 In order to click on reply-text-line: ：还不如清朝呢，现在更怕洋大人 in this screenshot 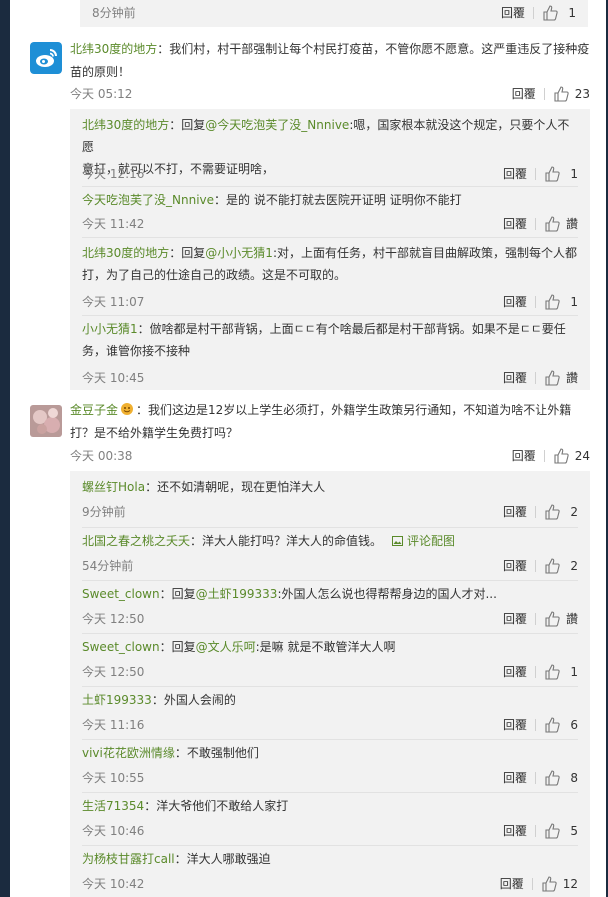, I will do `click(235, 487)`.